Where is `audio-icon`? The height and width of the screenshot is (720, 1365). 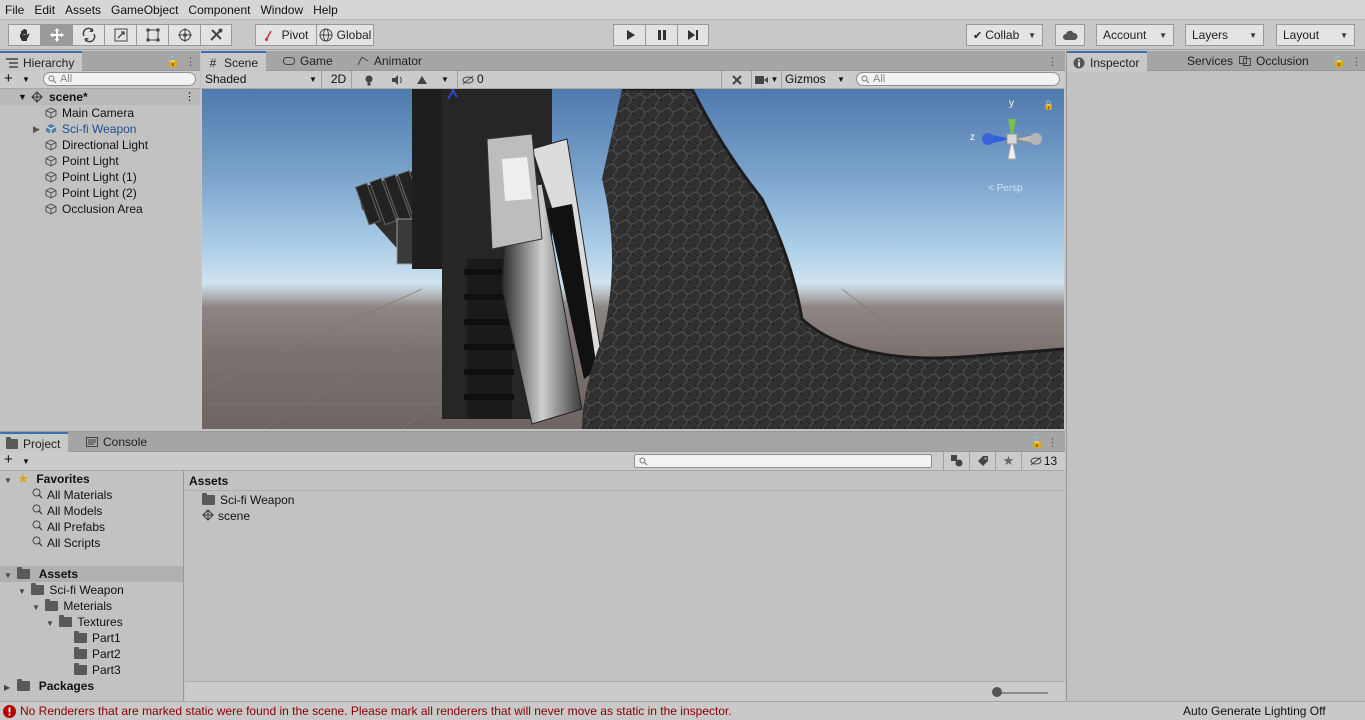
audio-icon is located at coordinates (397, 80).